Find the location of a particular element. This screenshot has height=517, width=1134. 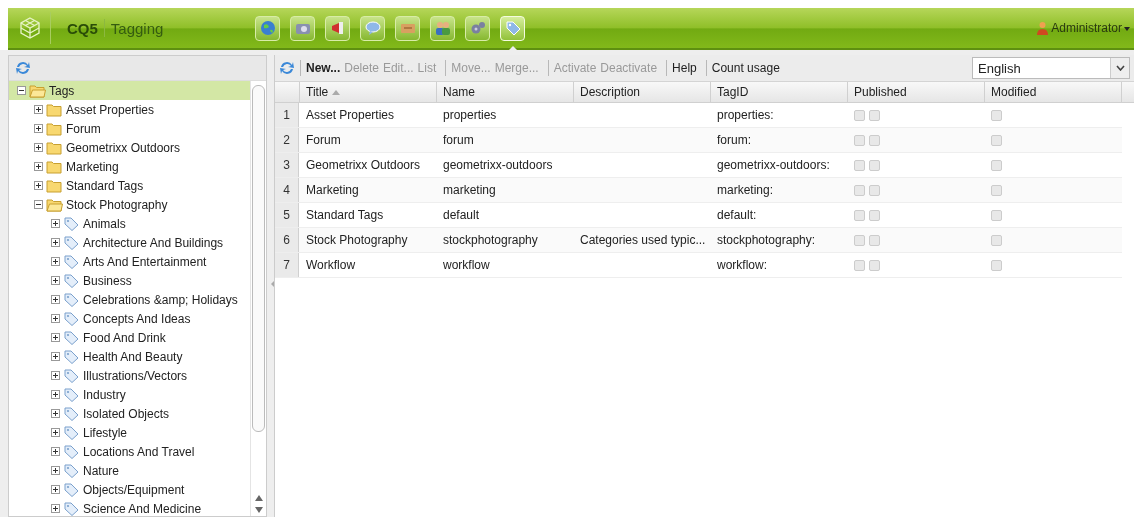

tree-item: Stock Photography is located at coordinates (129, 204).